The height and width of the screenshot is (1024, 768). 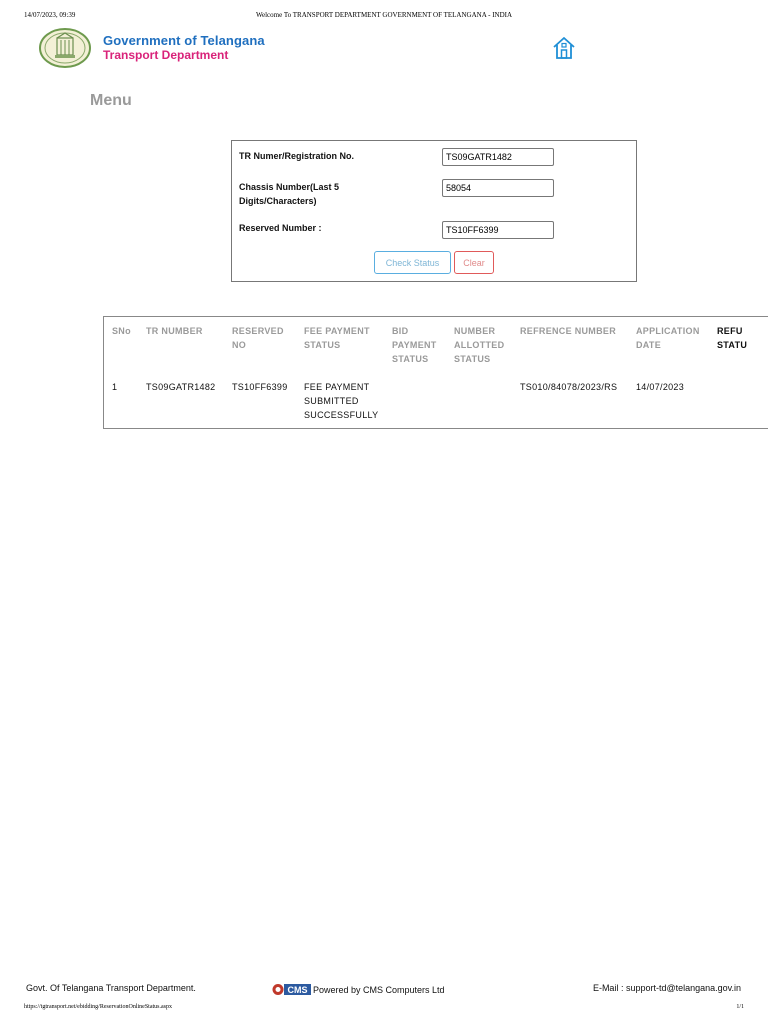 I want to click on tr-number-input, so click(x=498, y=157).